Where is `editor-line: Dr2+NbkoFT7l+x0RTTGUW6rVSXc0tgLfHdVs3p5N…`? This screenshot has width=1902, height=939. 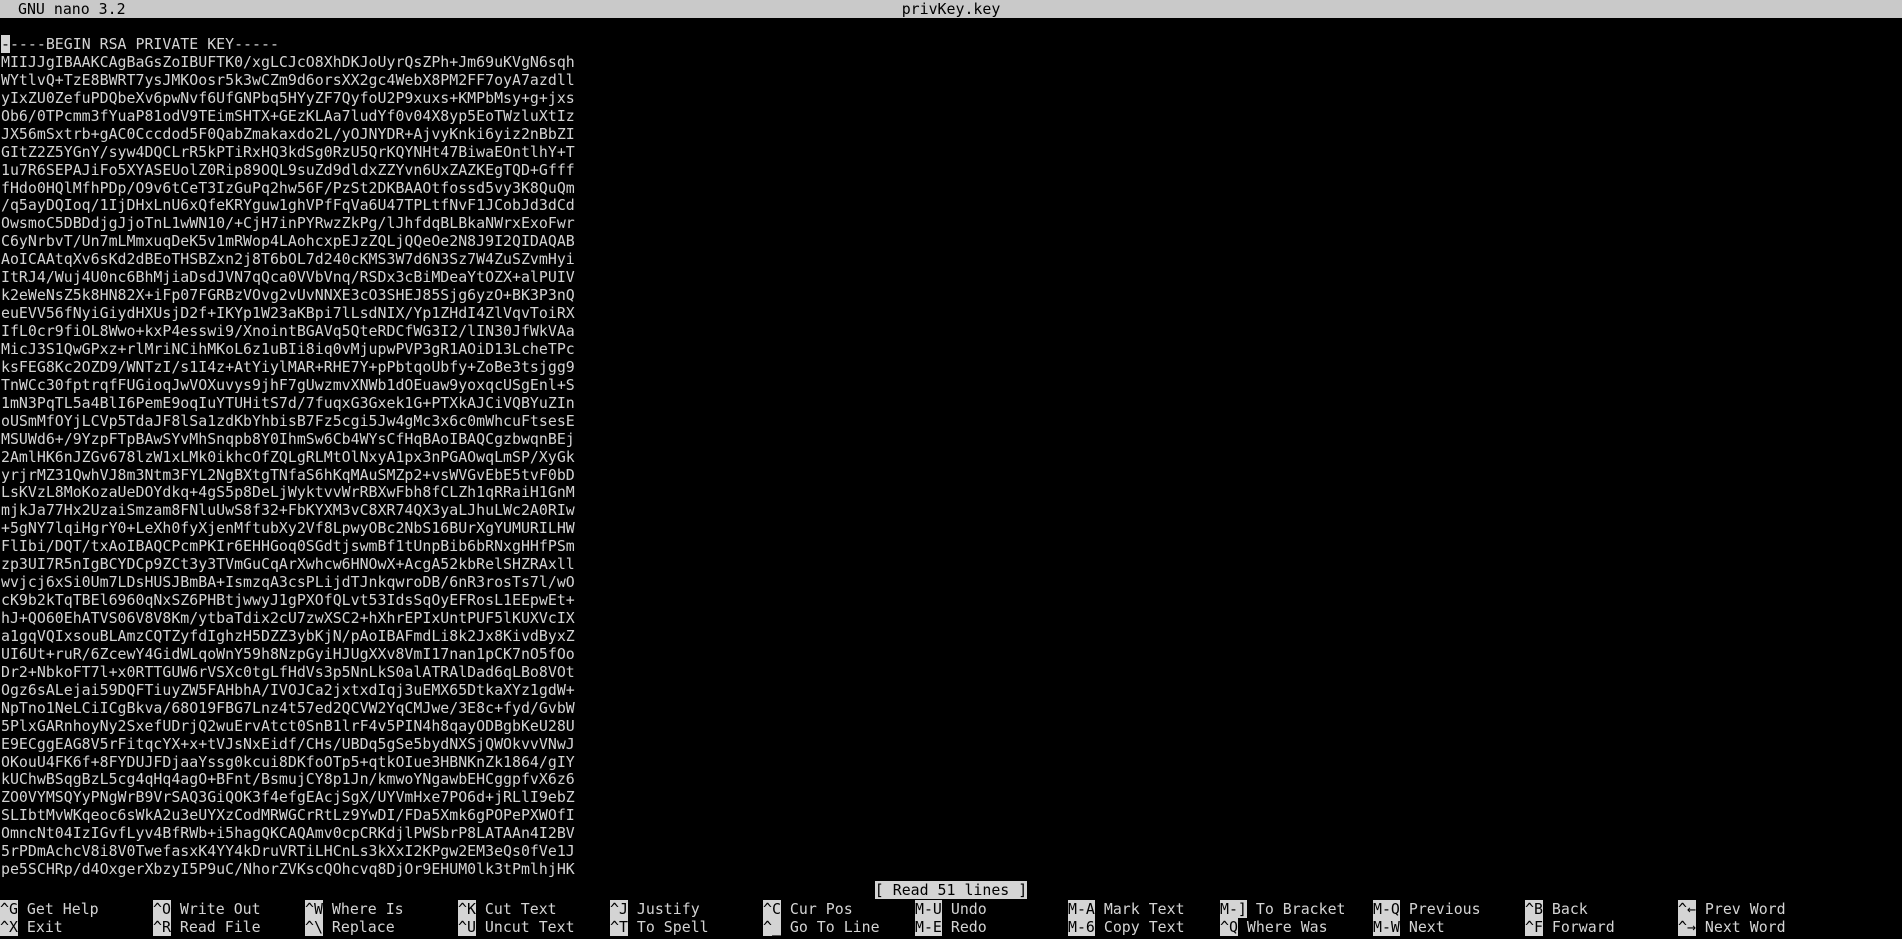
editor-line: Dr2+NbkoFT7l+x0RTTGUW6rVSXc0tgLfHdVs3p5N… is located at coordinates (288, 672).